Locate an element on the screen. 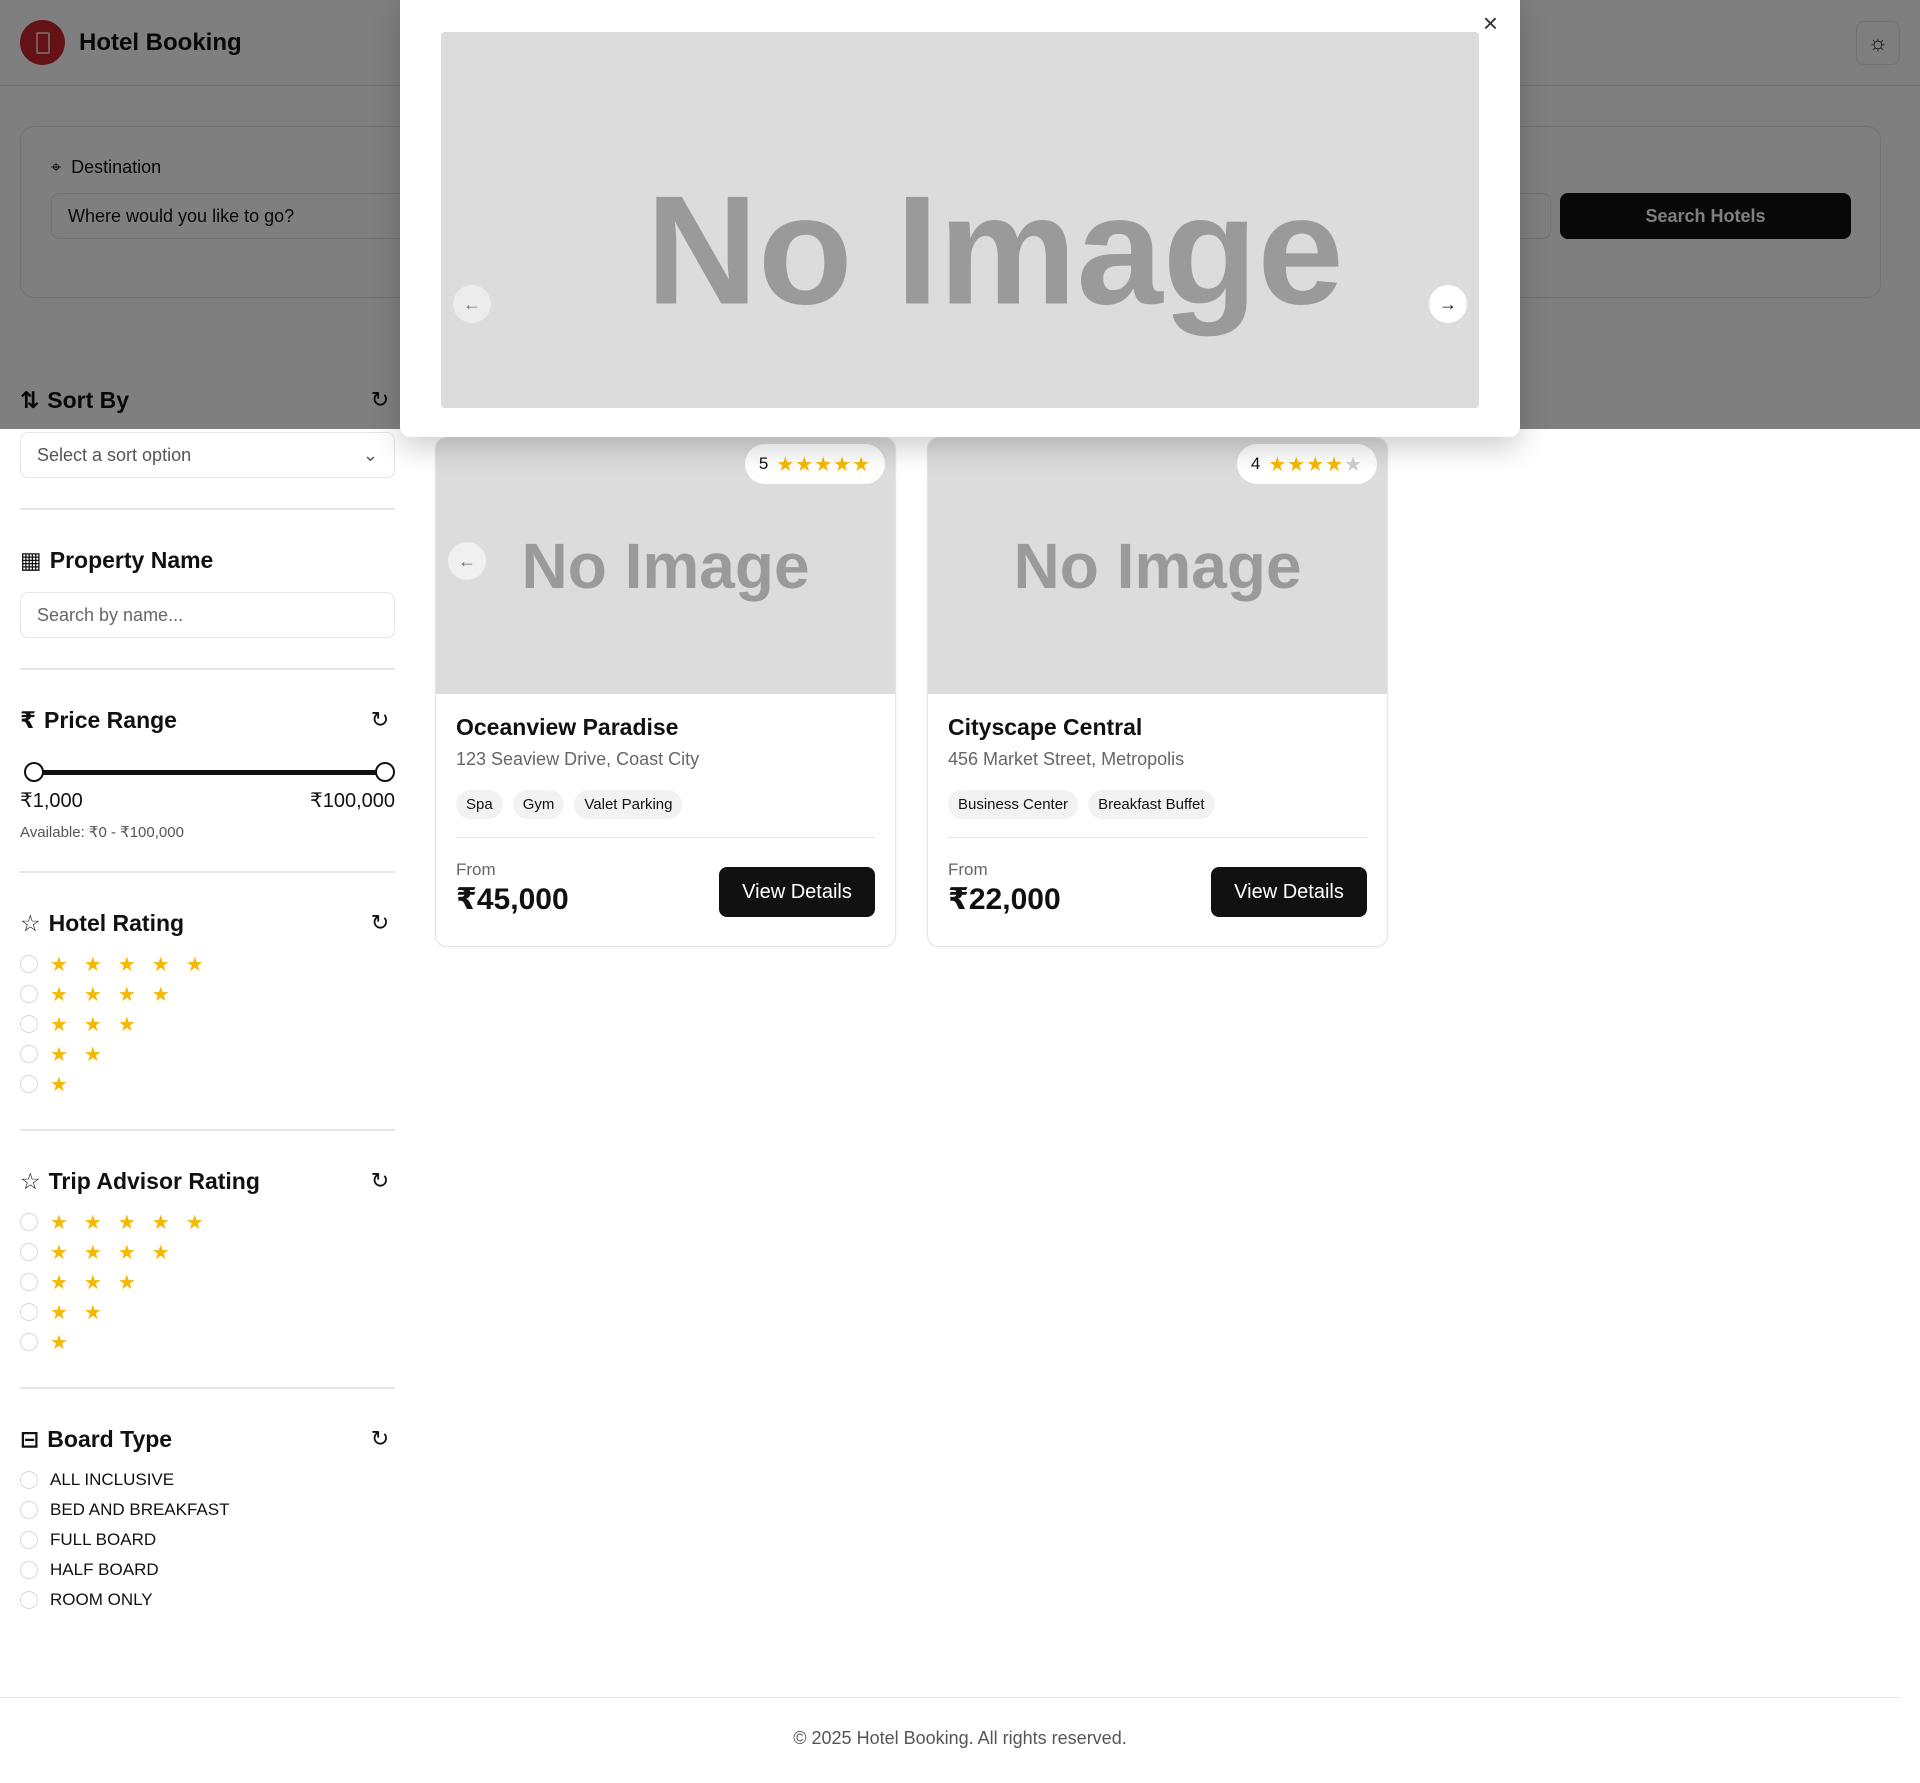  sort-select: Select a sort option ⌄ is located at coordinates (207, 455).